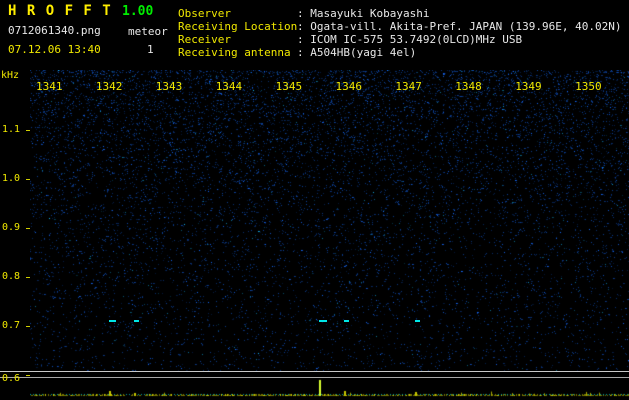 The height and width of the screenshot is (400, 629). I want to click on station-info-value: : A504HB(yagi 4el), so click(357, 52).